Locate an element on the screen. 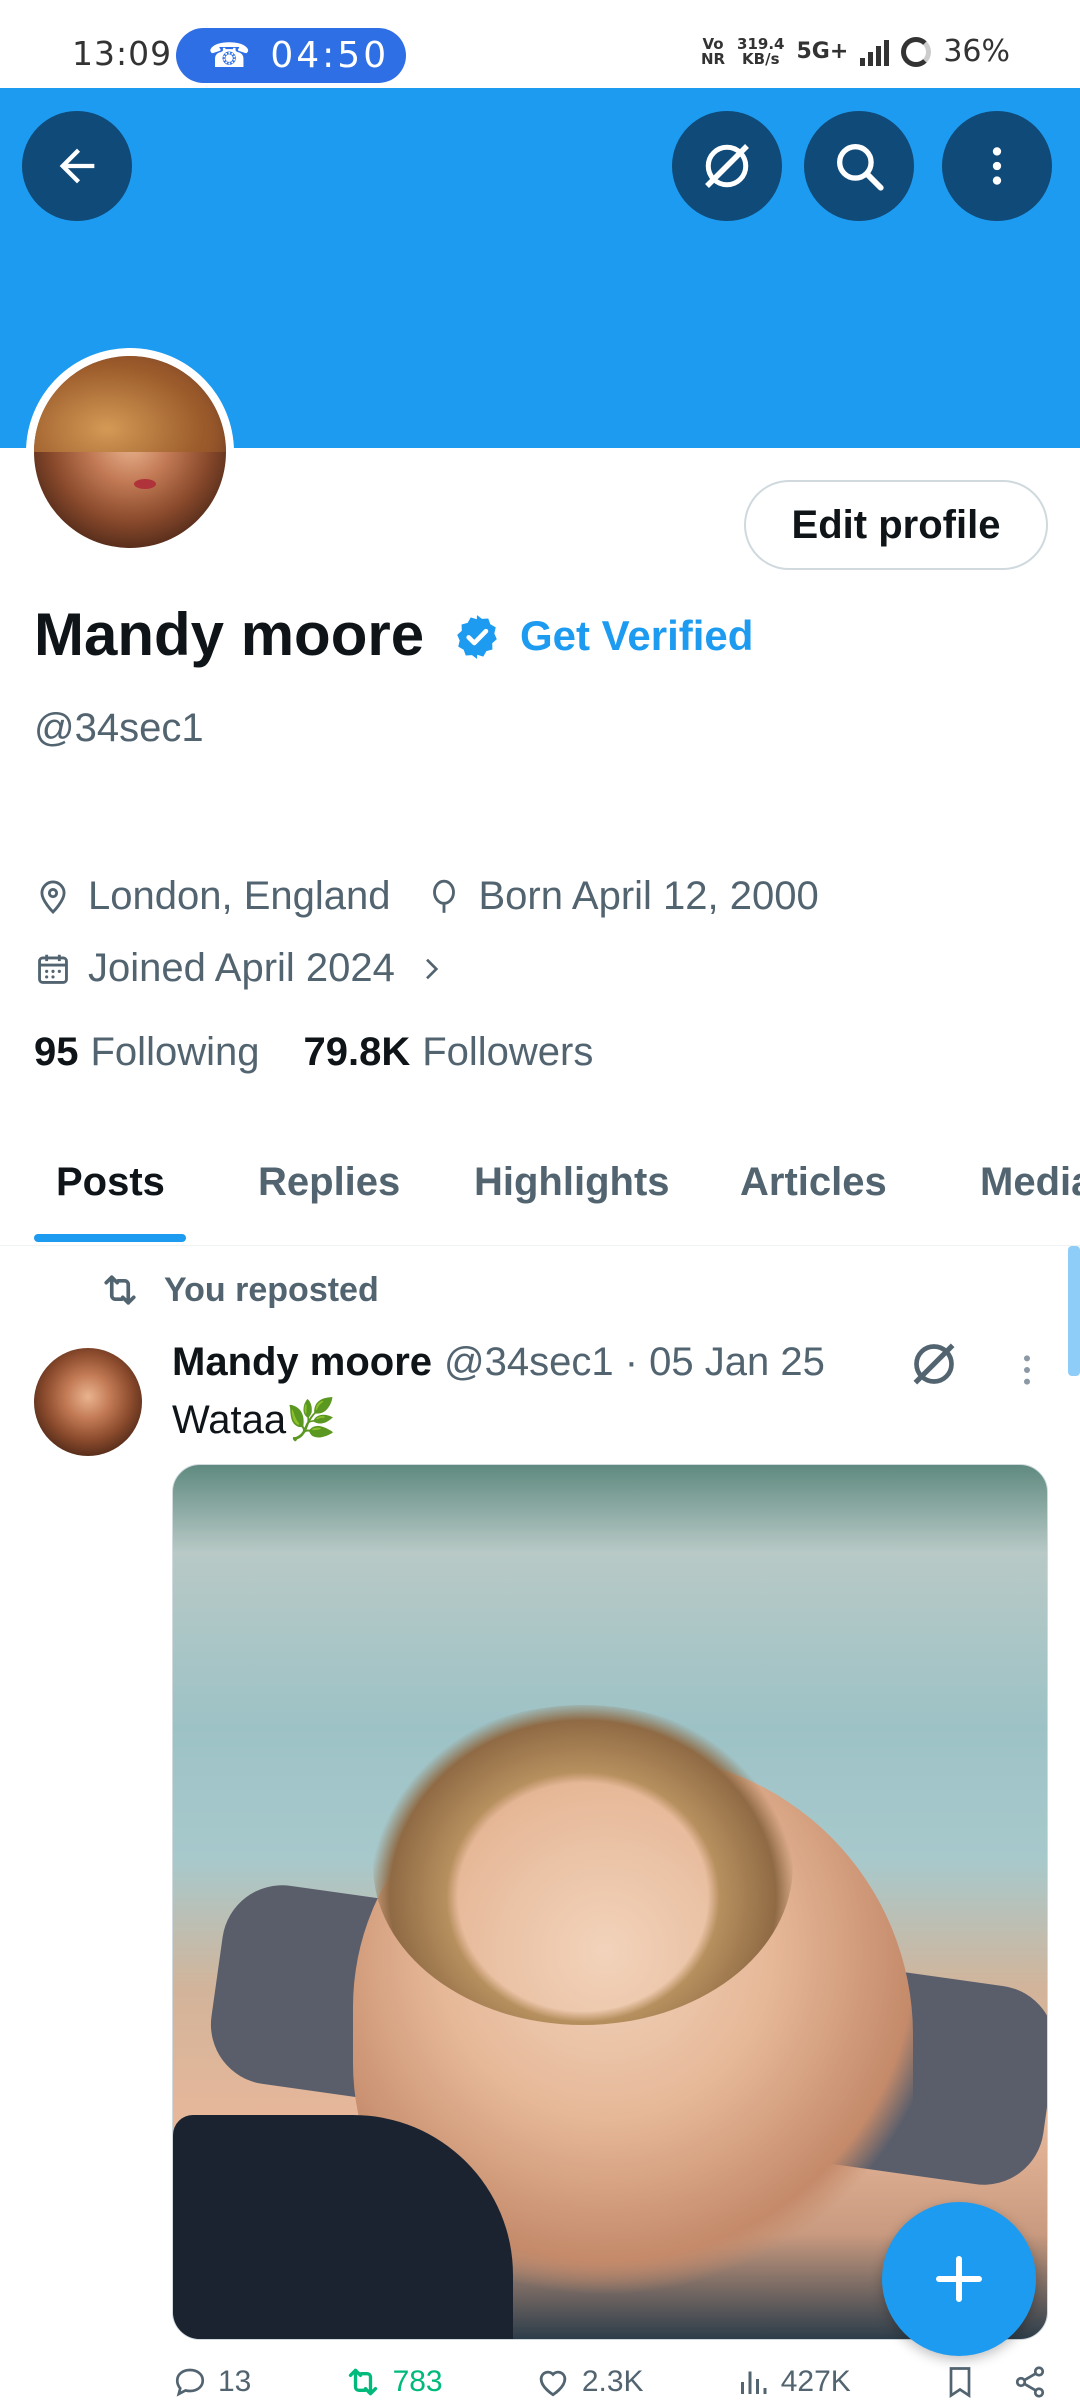 The height and width of the screenshot is (2400, 1080). battery-percent: 36% is located at coordinates (976, 51).